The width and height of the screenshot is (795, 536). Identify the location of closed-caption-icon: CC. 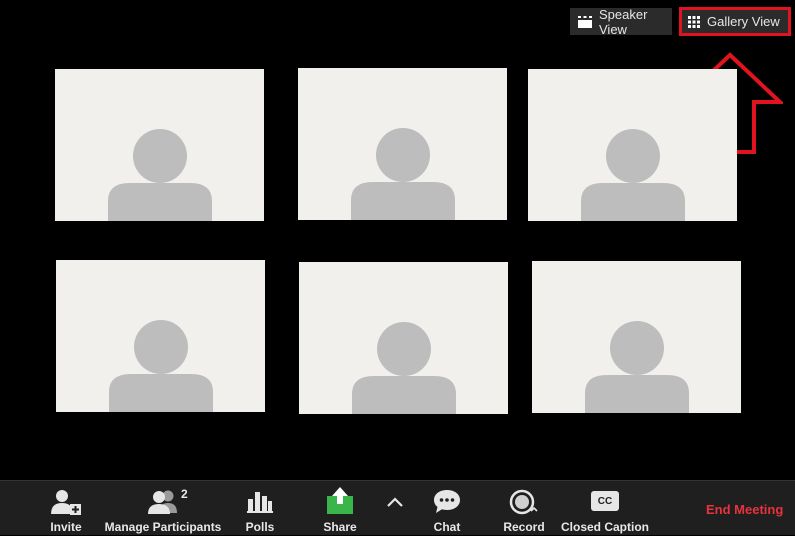
(605, 501).